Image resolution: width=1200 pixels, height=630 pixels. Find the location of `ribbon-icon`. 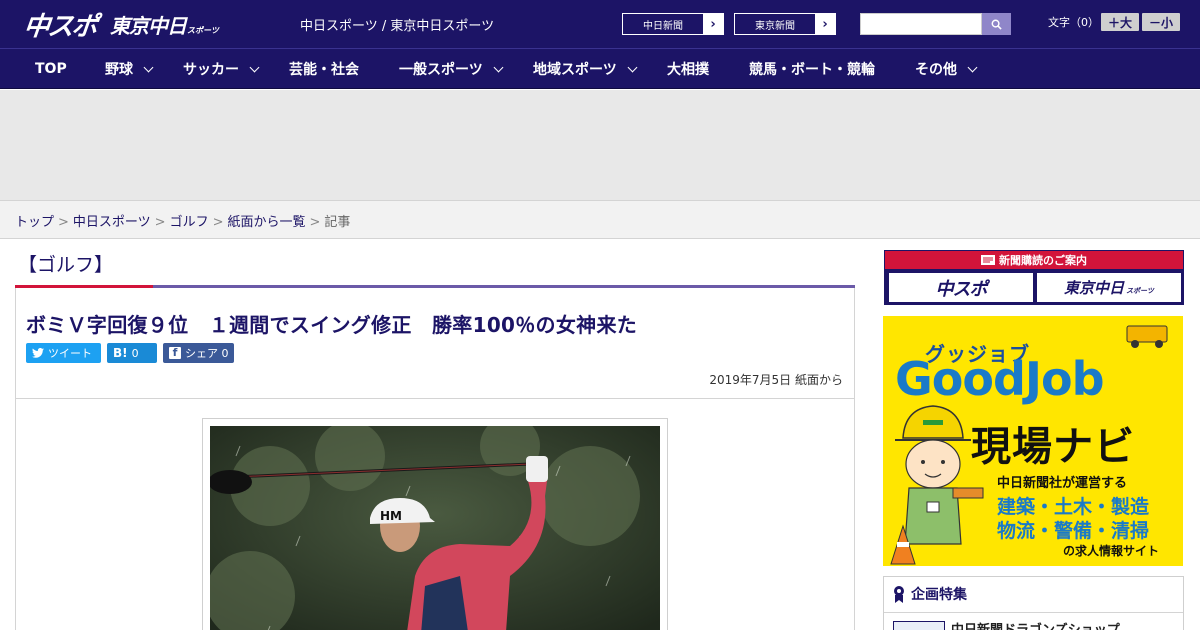

ribbon-icon is located at coordinates (899, 594).